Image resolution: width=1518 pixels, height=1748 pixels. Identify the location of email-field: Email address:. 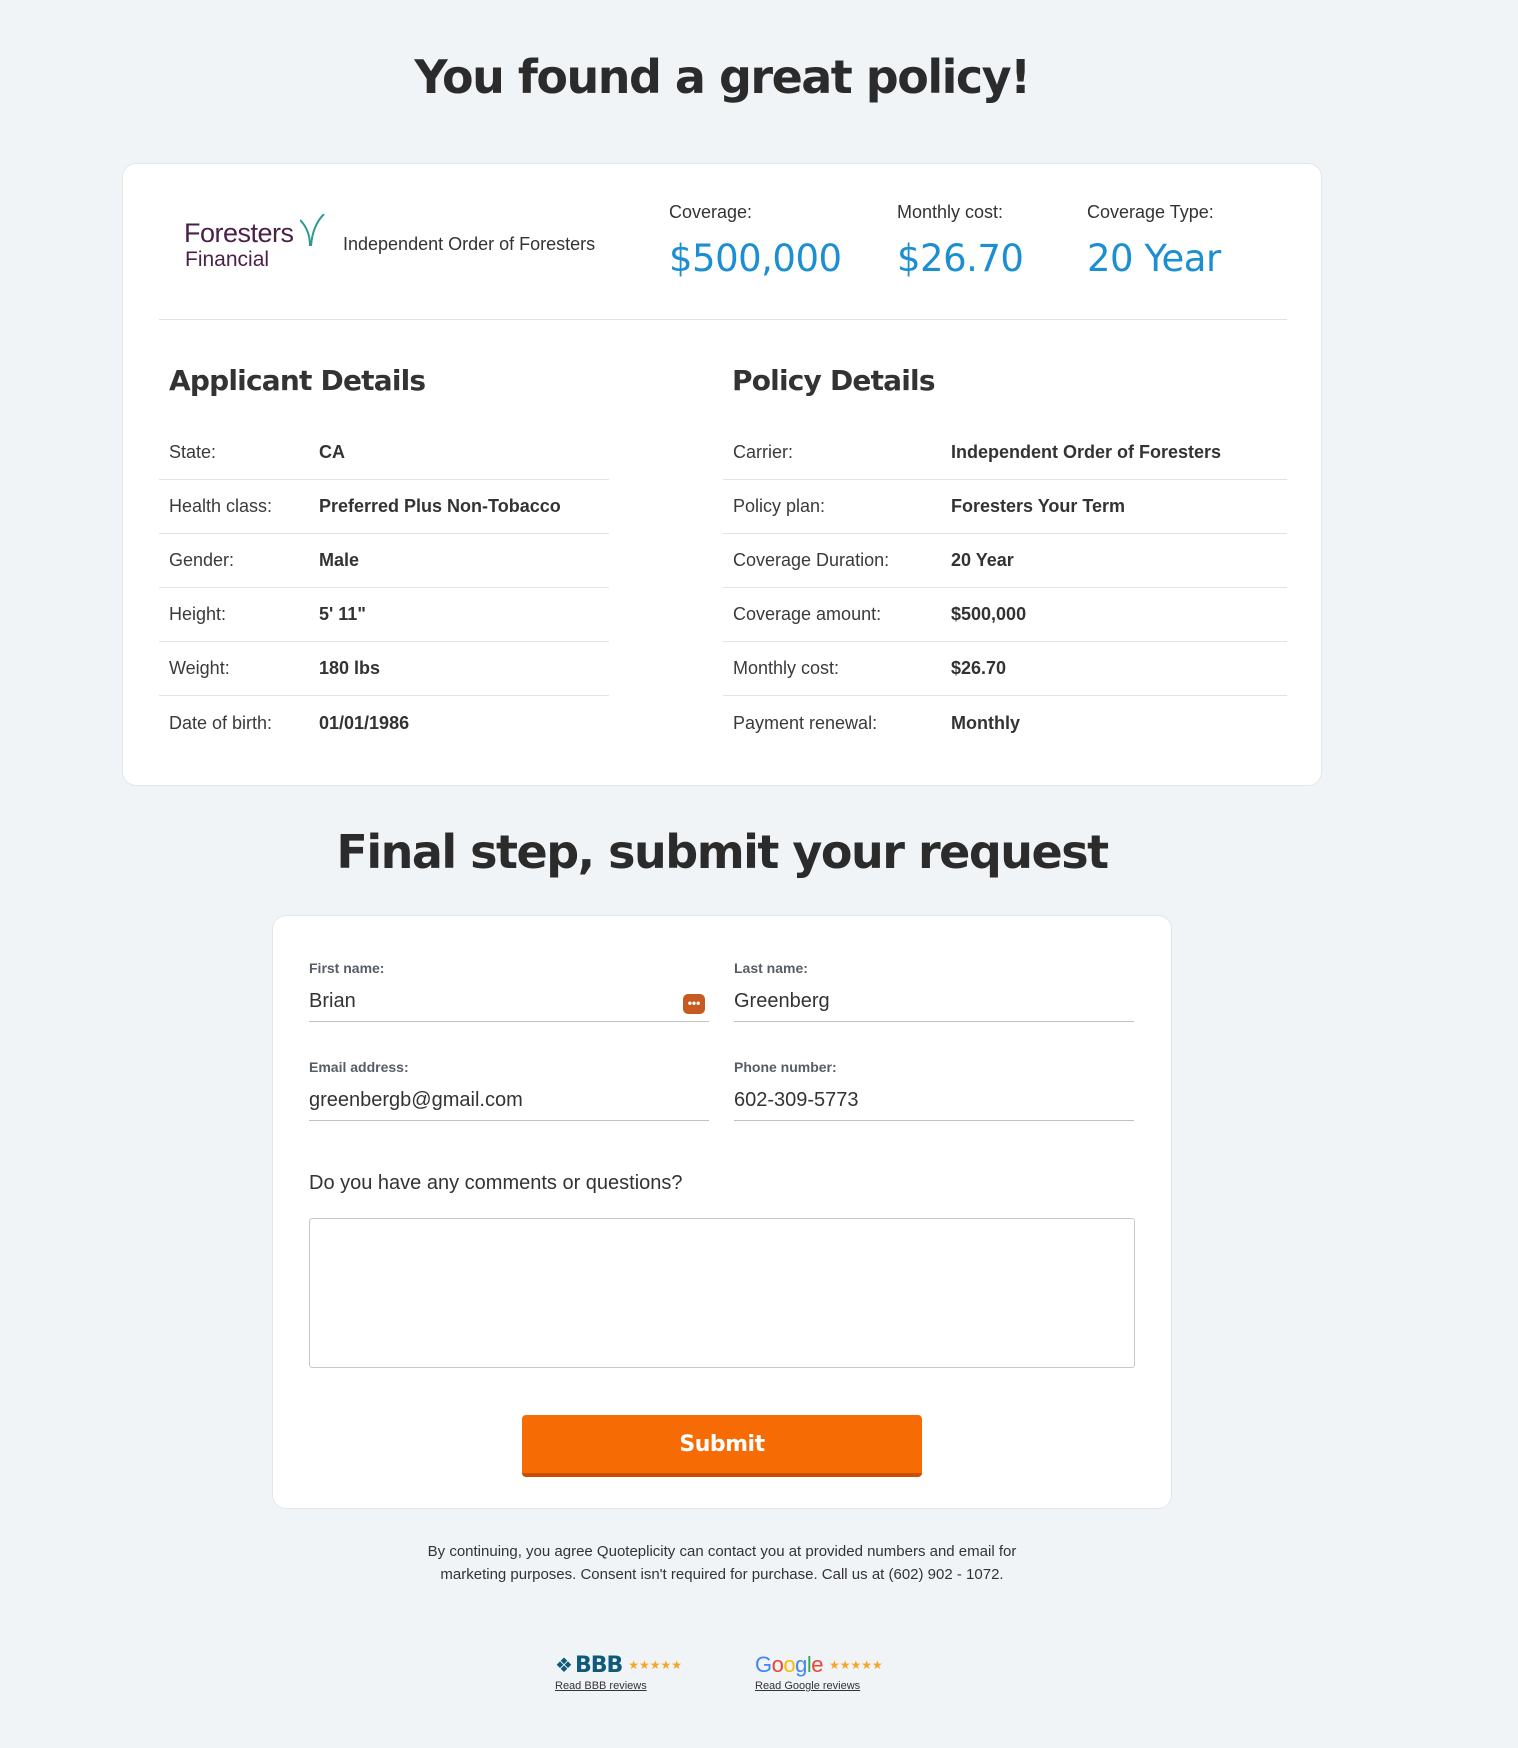
(509, 1090).